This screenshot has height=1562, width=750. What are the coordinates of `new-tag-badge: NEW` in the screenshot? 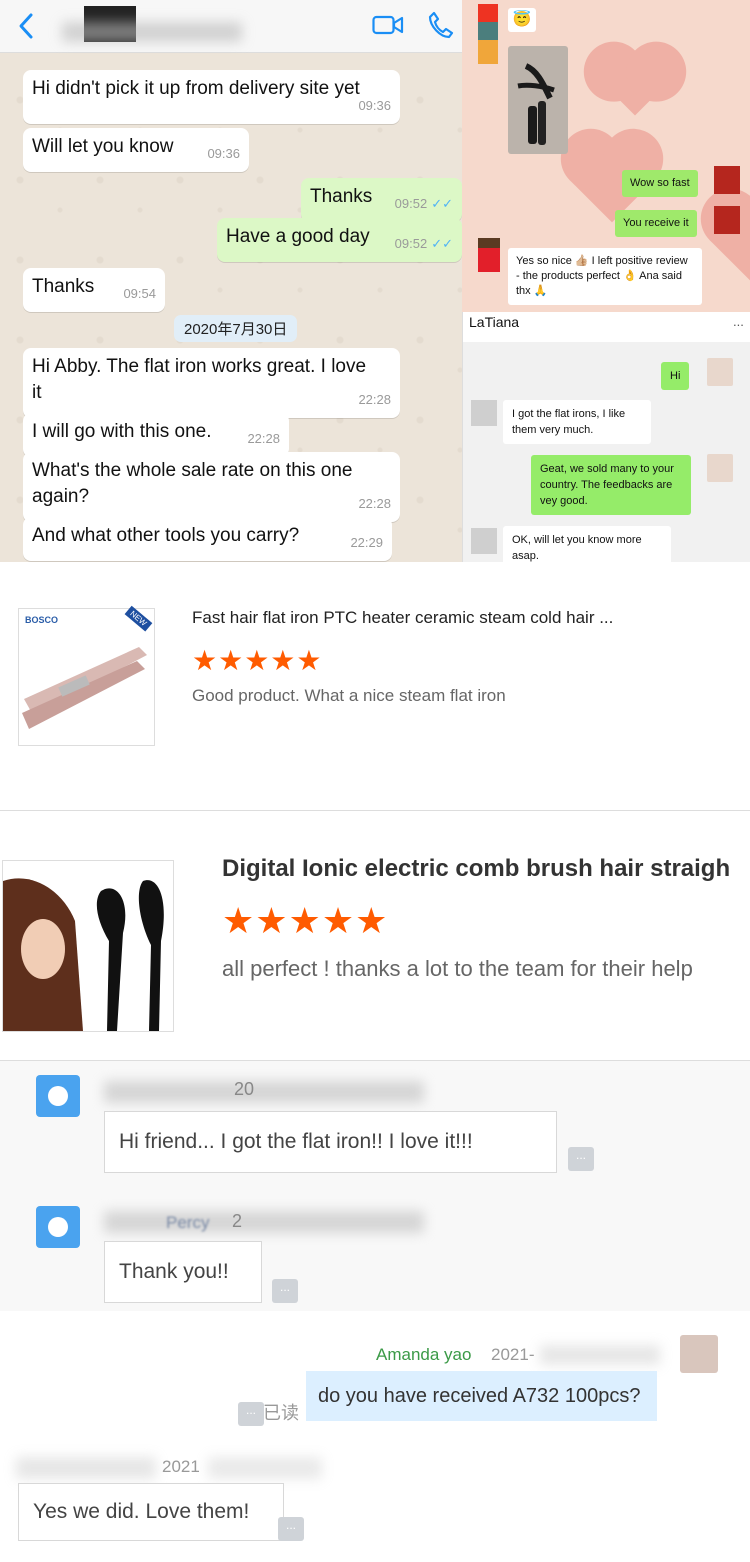 It's located at (138, 618).